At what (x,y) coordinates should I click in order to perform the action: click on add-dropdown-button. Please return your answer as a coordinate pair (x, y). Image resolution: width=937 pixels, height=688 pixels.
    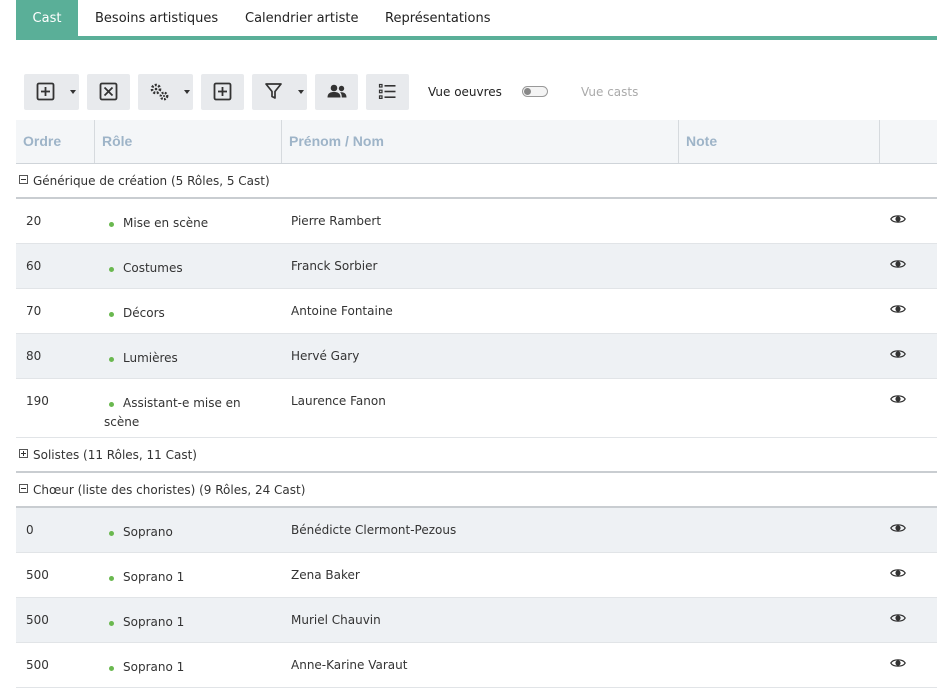
    Looking at the image, I should click on (51, 92).